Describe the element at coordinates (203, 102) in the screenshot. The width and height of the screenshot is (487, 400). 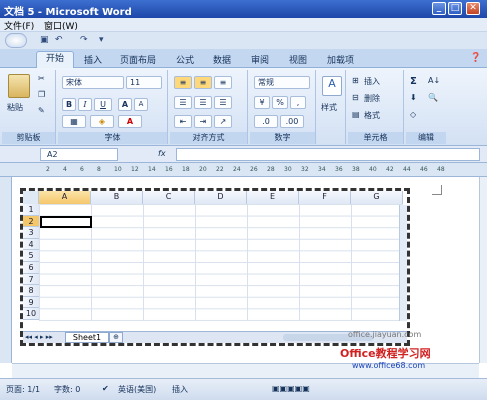
I see `align-center-icon: ☰` at that location.